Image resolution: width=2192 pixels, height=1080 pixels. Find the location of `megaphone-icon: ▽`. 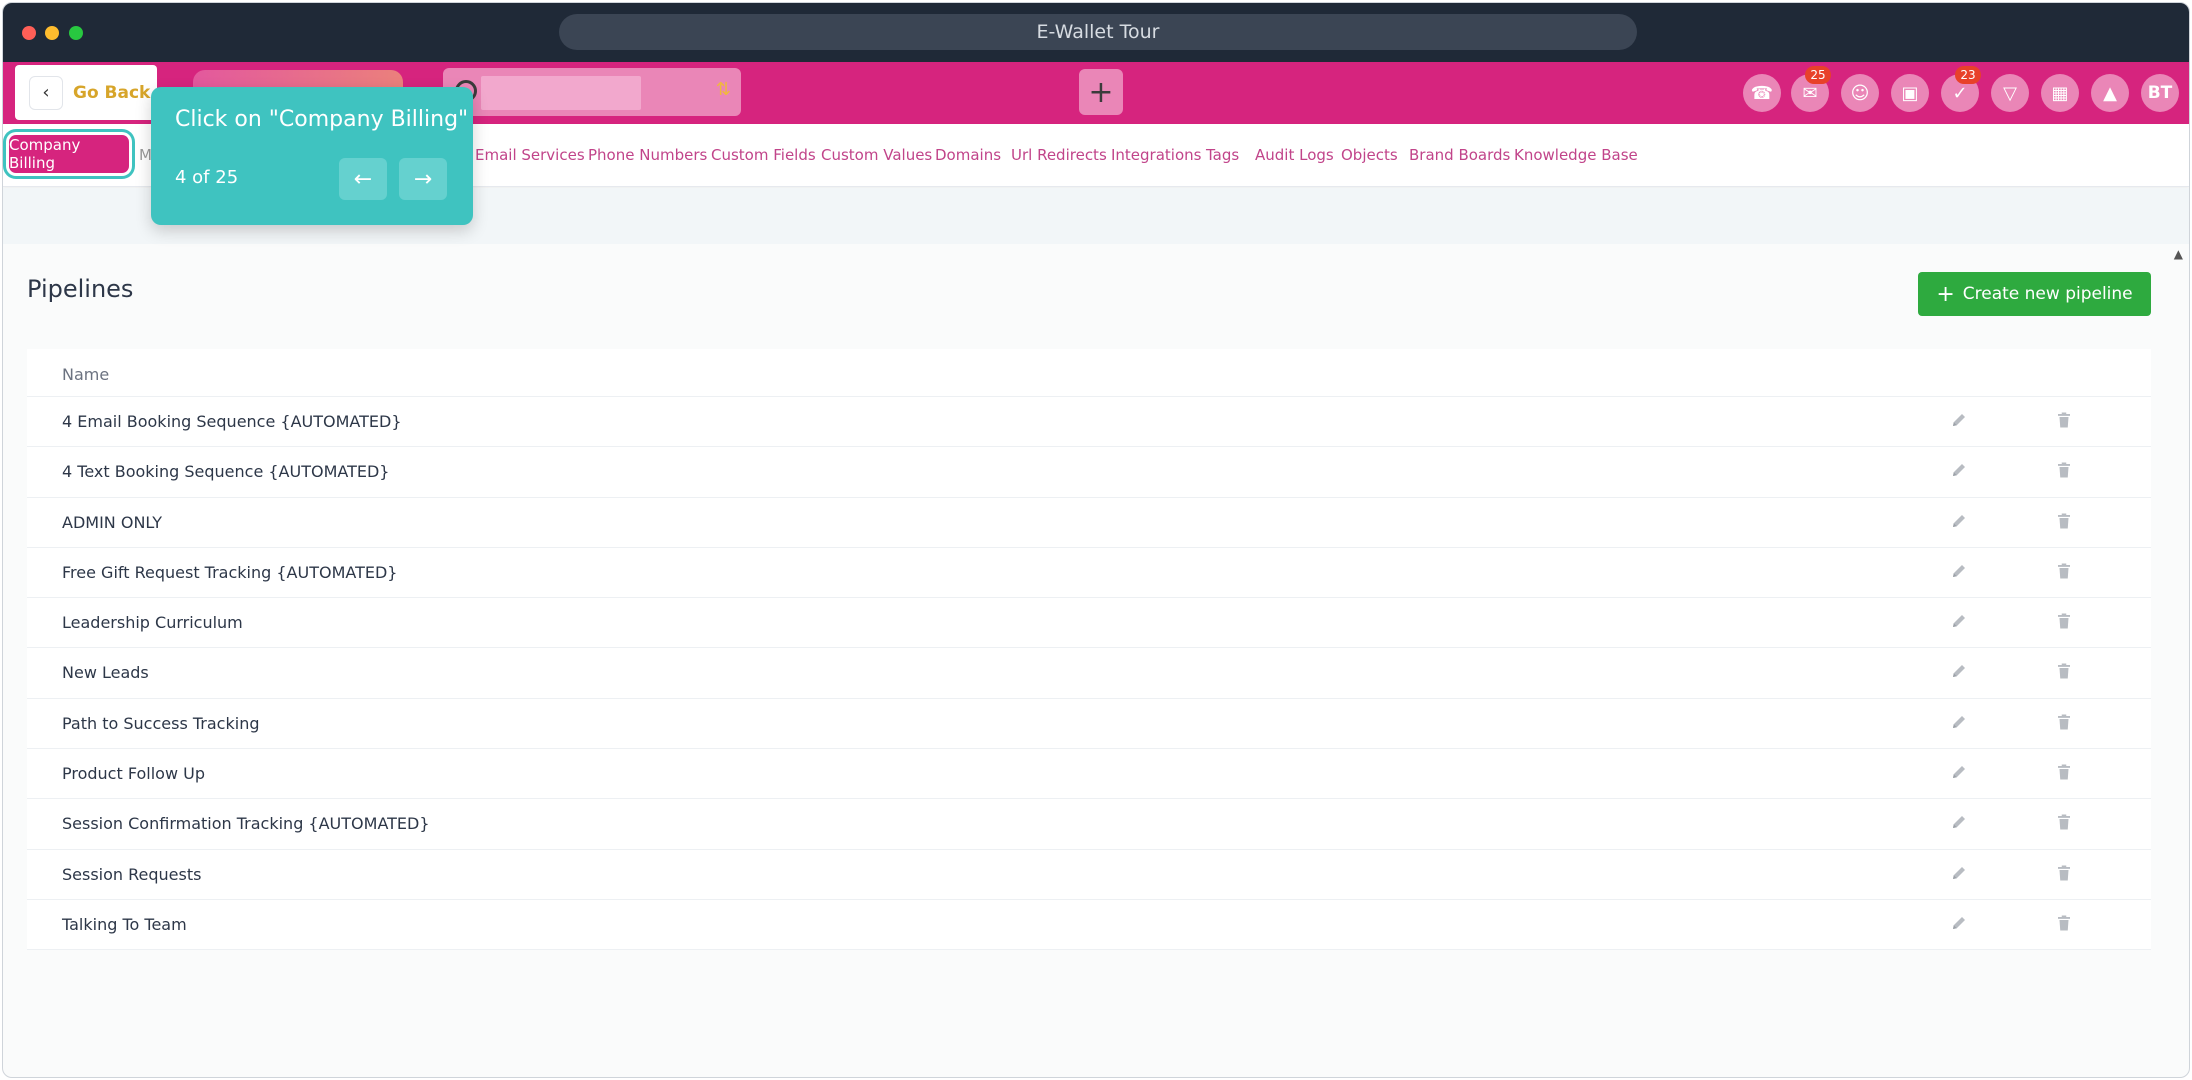

megaphone-icon: ▽ is located at coordinates (2010, 93).